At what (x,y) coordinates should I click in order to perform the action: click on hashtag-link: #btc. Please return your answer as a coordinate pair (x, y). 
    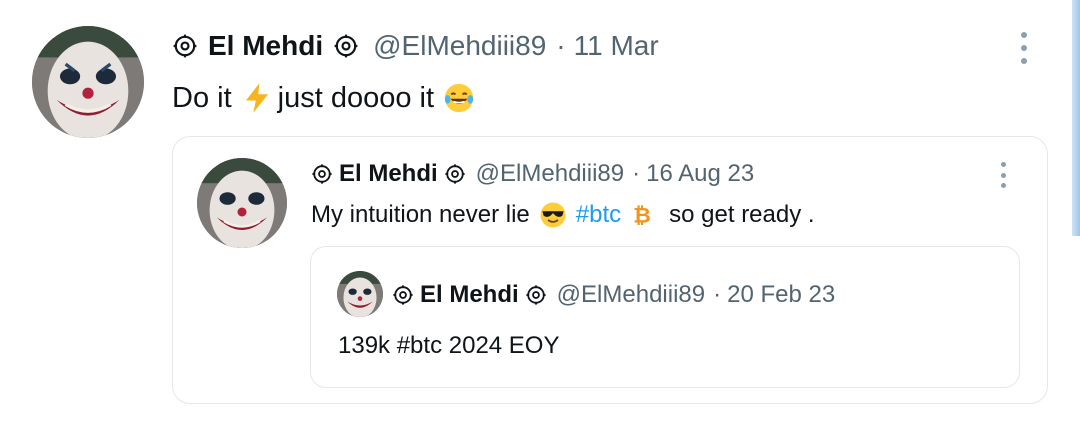
    Looking at the image, I should click on (598, 215).